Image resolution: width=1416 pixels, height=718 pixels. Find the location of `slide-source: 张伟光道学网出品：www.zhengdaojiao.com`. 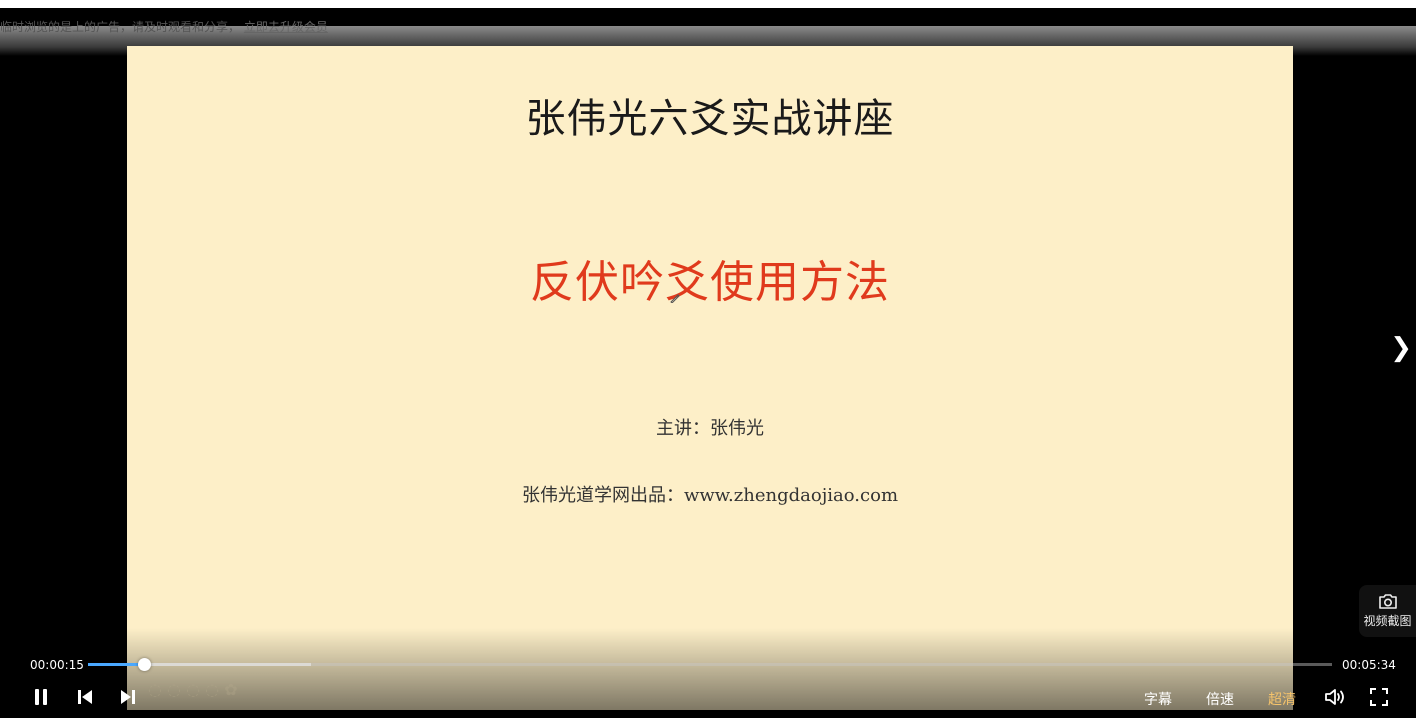

slide-source: 张伟光道学网出品：www.zhengdaojiao.com is located at coordinates (710, 495).